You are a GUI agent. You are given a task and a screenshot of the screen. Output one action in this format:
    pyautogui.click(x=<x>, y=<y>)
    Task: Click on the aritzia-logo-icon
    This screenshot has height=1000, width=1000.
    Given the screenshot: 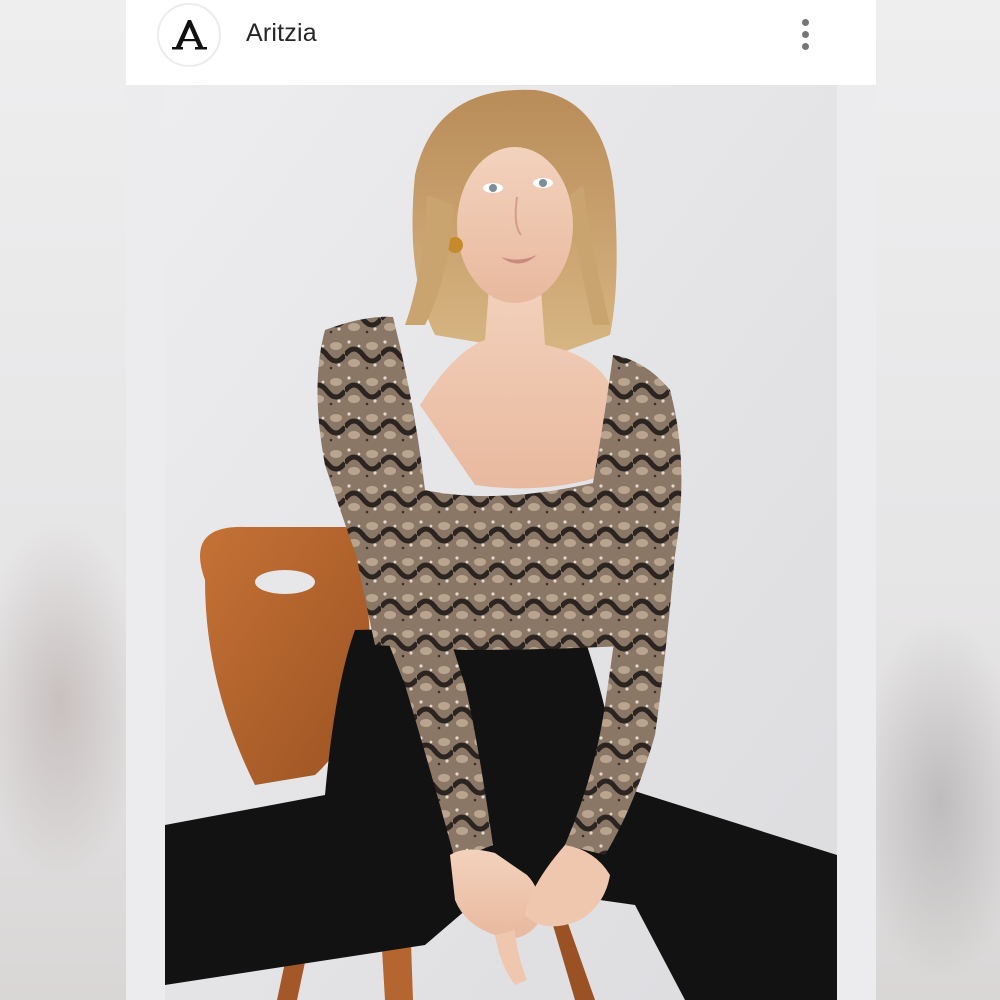 What is the action you would take?
    pyautogui.click(x=189, y=35)
    